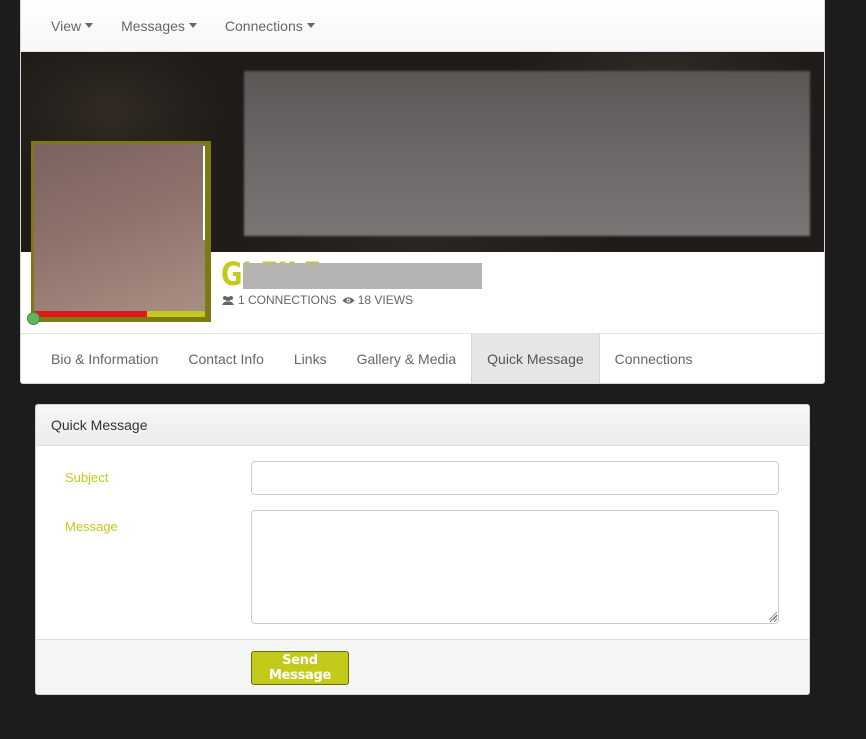  What do you see at coordinates (66, 25) in the screenshot?
I see `view-dropdown-label: View` at bounding box center [66, 25].